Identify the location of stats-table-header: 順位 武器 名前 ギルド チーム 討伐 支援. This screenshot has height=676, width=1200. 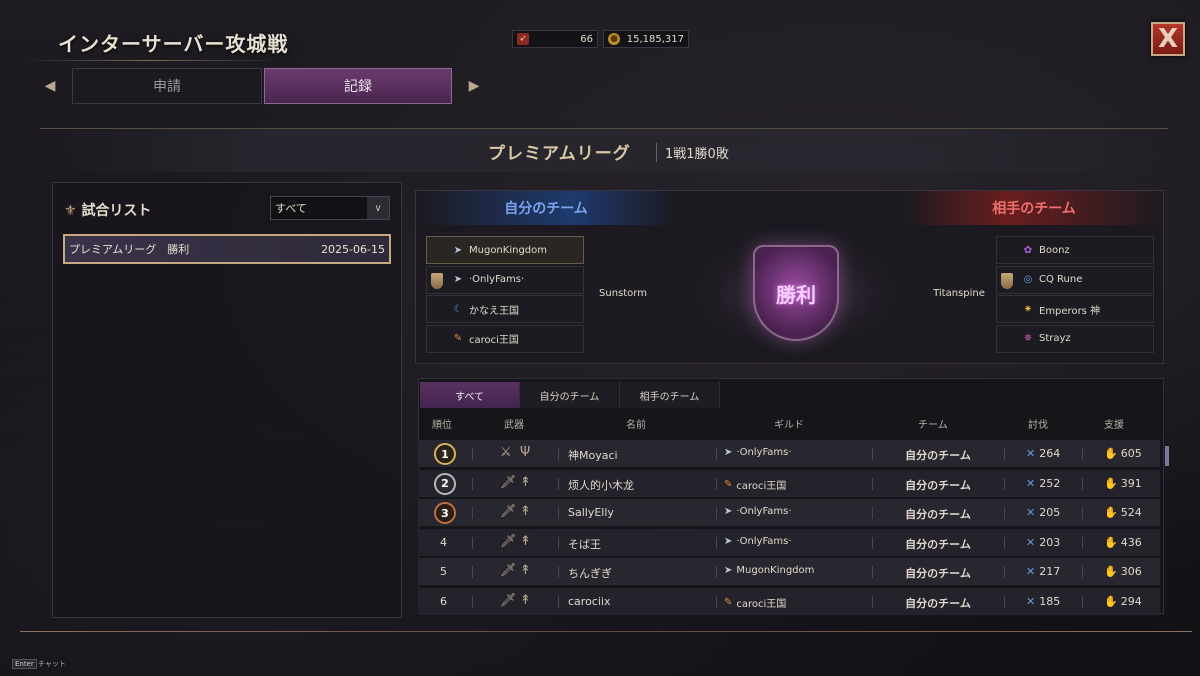
(790, 423).